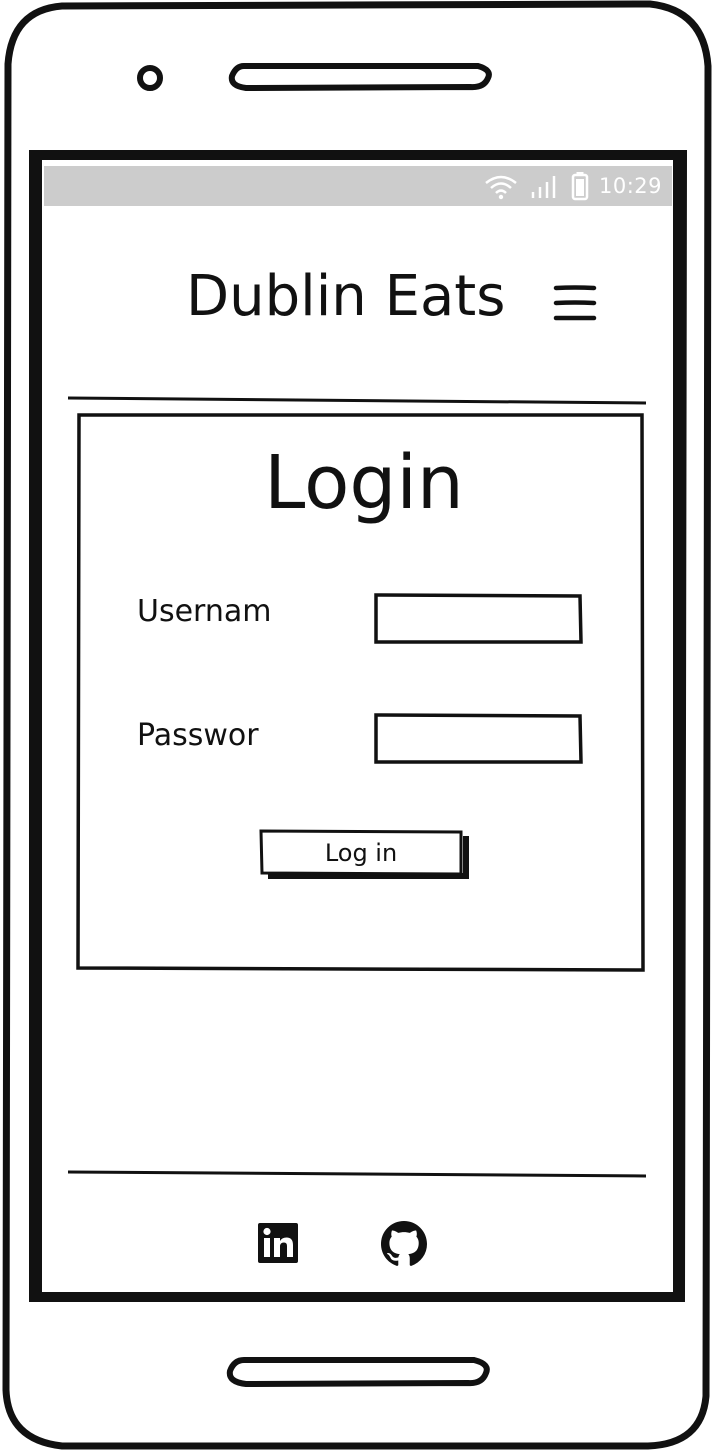 This screenshot has width=712, height=1450. I want to click on linkedin-link, so click(278, 1243).